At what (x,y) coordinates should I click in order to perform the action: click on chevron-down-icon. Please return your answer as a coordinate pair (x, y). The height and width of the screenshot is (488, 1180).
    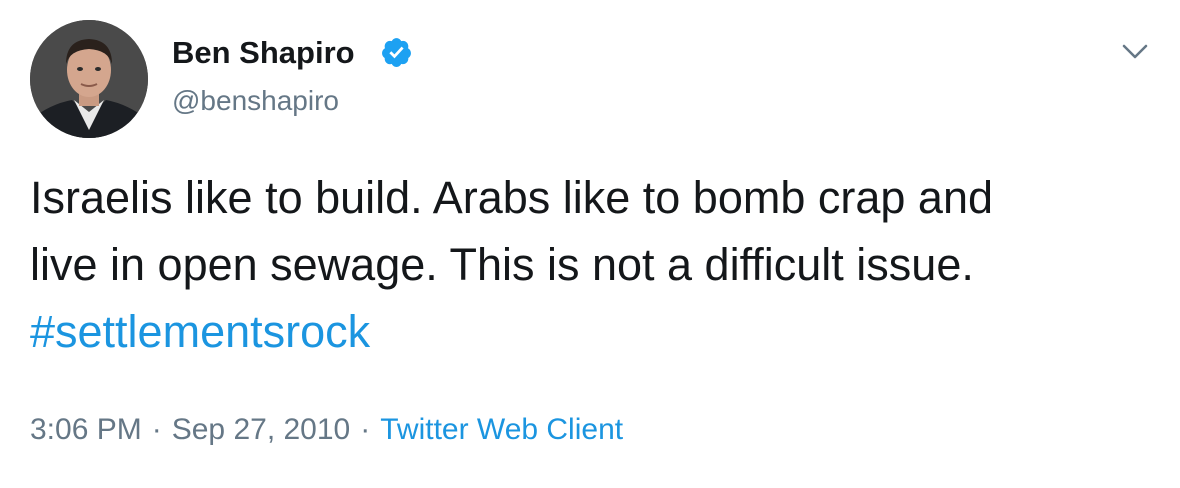
    Looking at the image, I should click on (1135, 51).